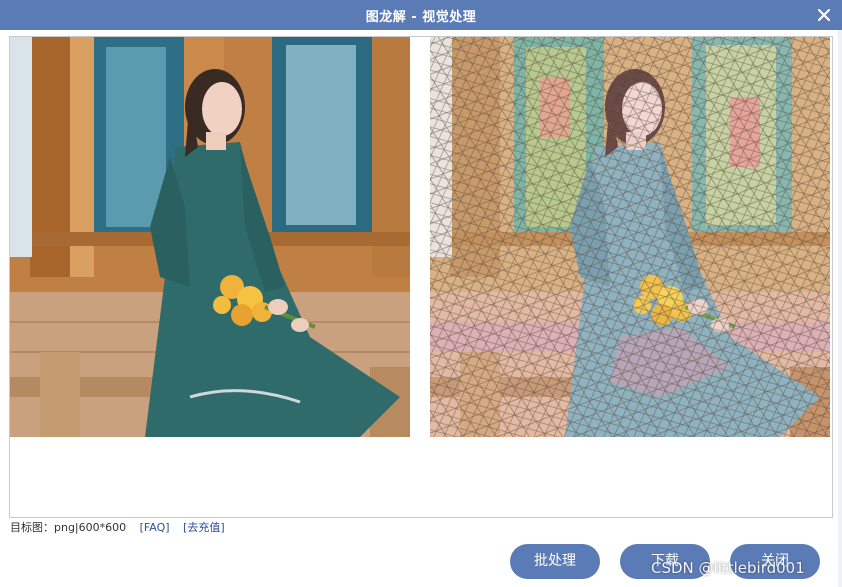  What do you see at coordinates (555, 561) in the screenshot?
I see `batch-process-button: 批处理` at bounding box center [555, 561].